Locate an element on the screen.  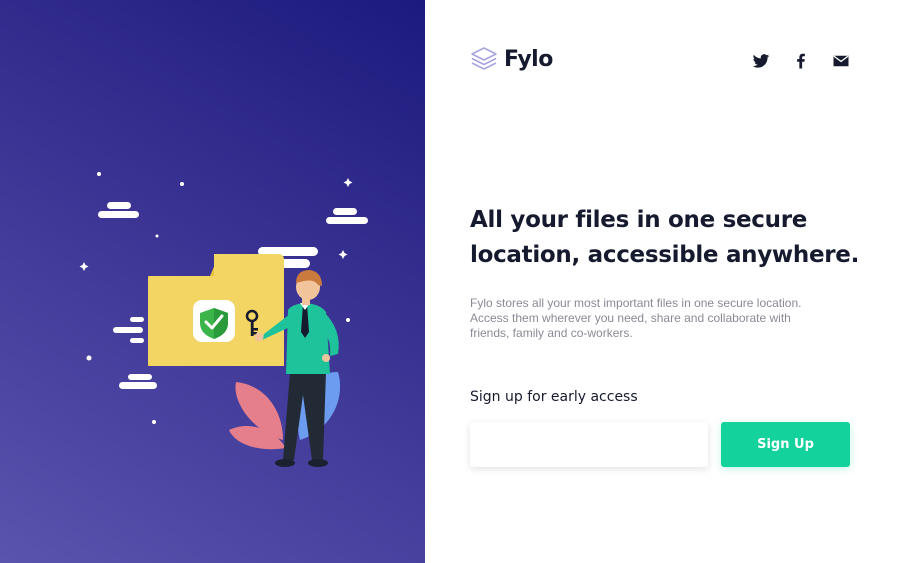
brand-logo: Fylo is located at coordinates (511, 59).